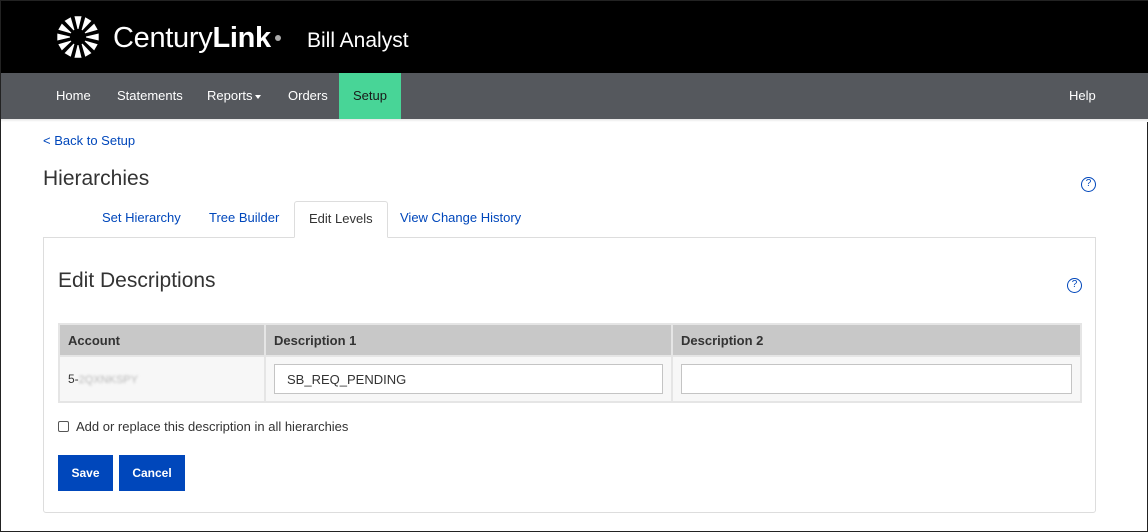  I want to click on description-2-input, so click(876, 379).